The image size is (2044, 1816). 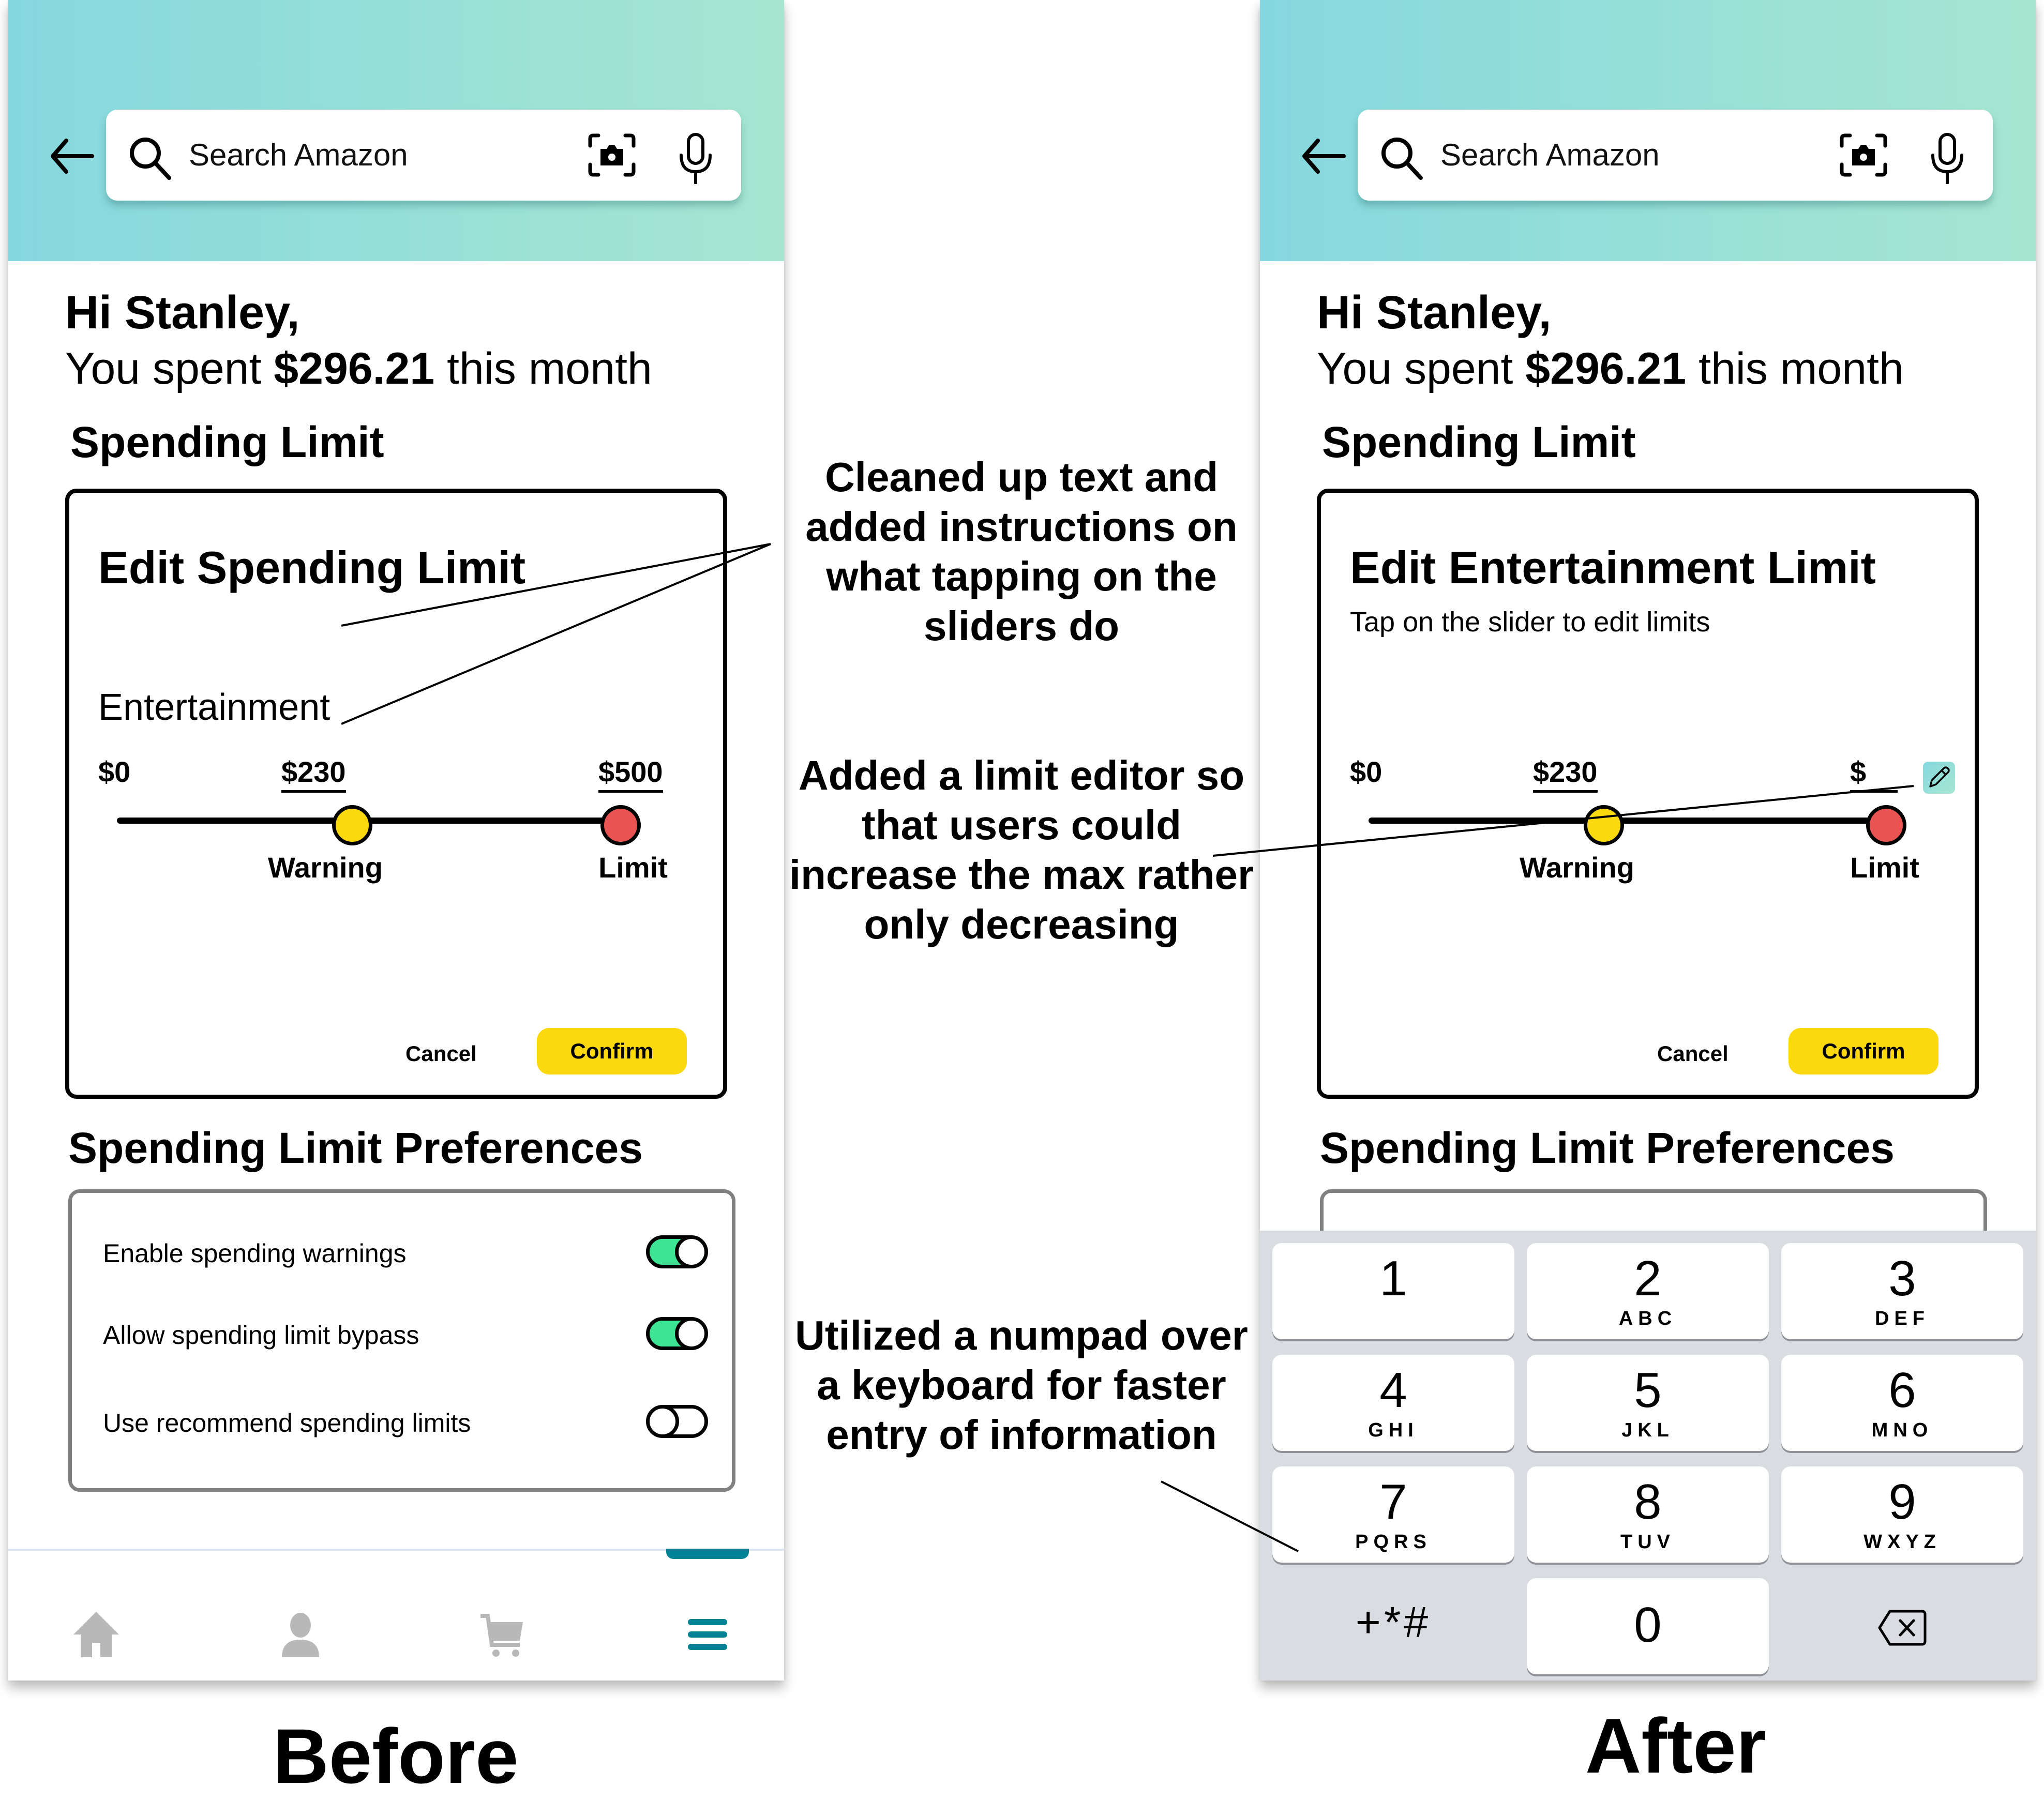 What do you see at coordinates (1393, 1430) in the screenshot?
I see `key-letters: GHI` at bounding box center [1393, 1430].